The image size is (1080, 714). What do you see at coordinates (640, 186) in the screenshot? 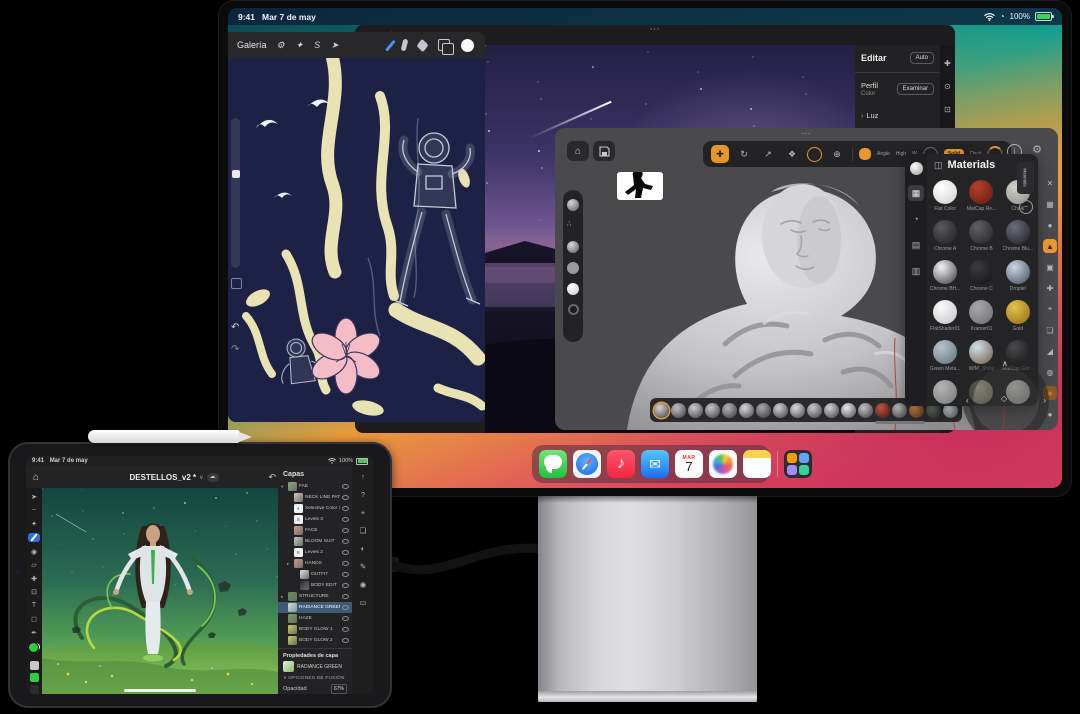
I see `alpha-stencil-thumbnail` at bounding box center [640, 186].